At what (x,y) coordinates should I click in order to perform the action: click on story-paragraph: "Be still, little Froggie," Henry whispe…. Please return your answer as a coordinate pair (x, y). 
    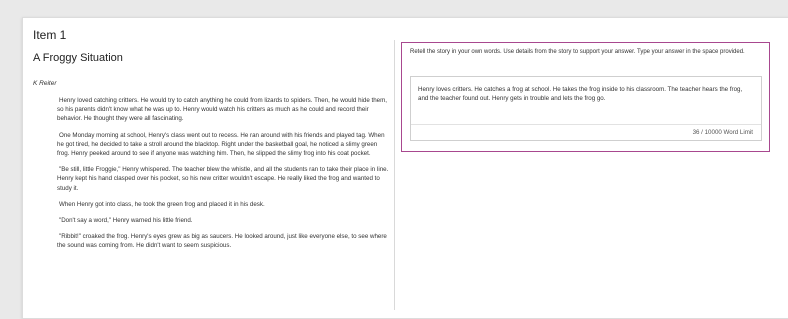
    Looking at the image, I should click on (223, 179).